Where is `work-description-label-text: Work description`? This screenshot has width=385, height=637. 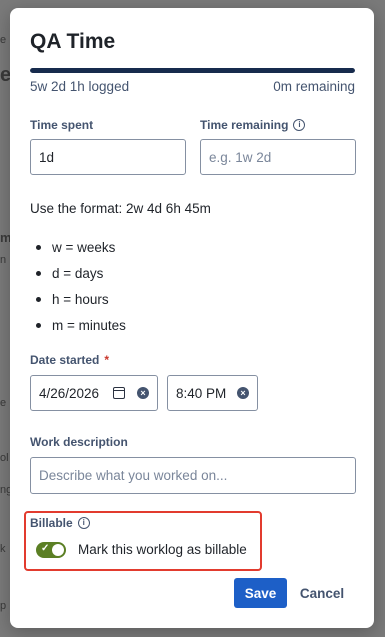
work-description-label-text: Work description is located at coordinates (79, 442).